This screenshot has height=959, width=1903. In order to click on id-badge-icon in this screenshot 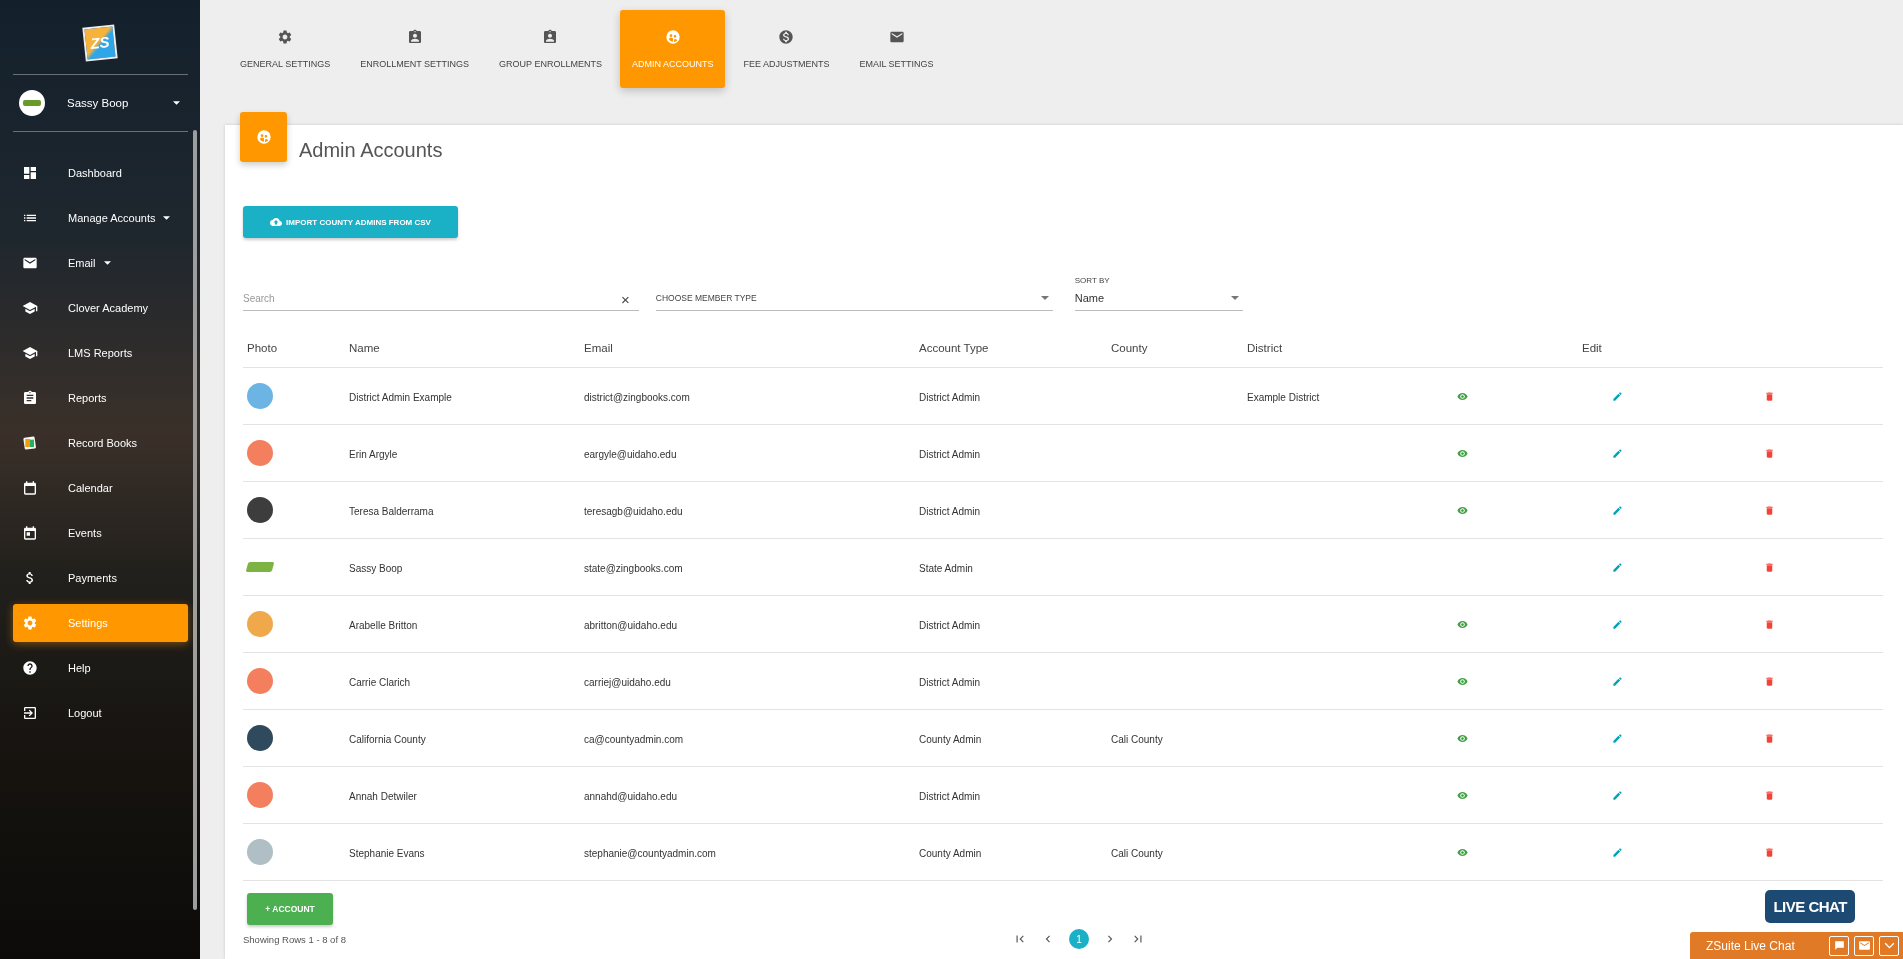, I will do `click(414, 37)`.